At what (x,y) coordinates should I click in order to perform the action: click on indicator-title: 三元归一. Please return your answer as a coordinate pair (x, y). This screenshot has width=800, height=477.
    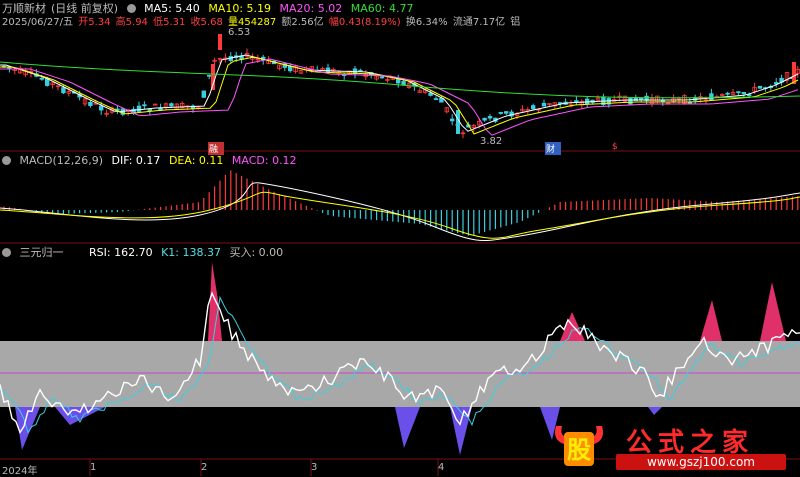
    Looking at the image, I should click on (42, 252).